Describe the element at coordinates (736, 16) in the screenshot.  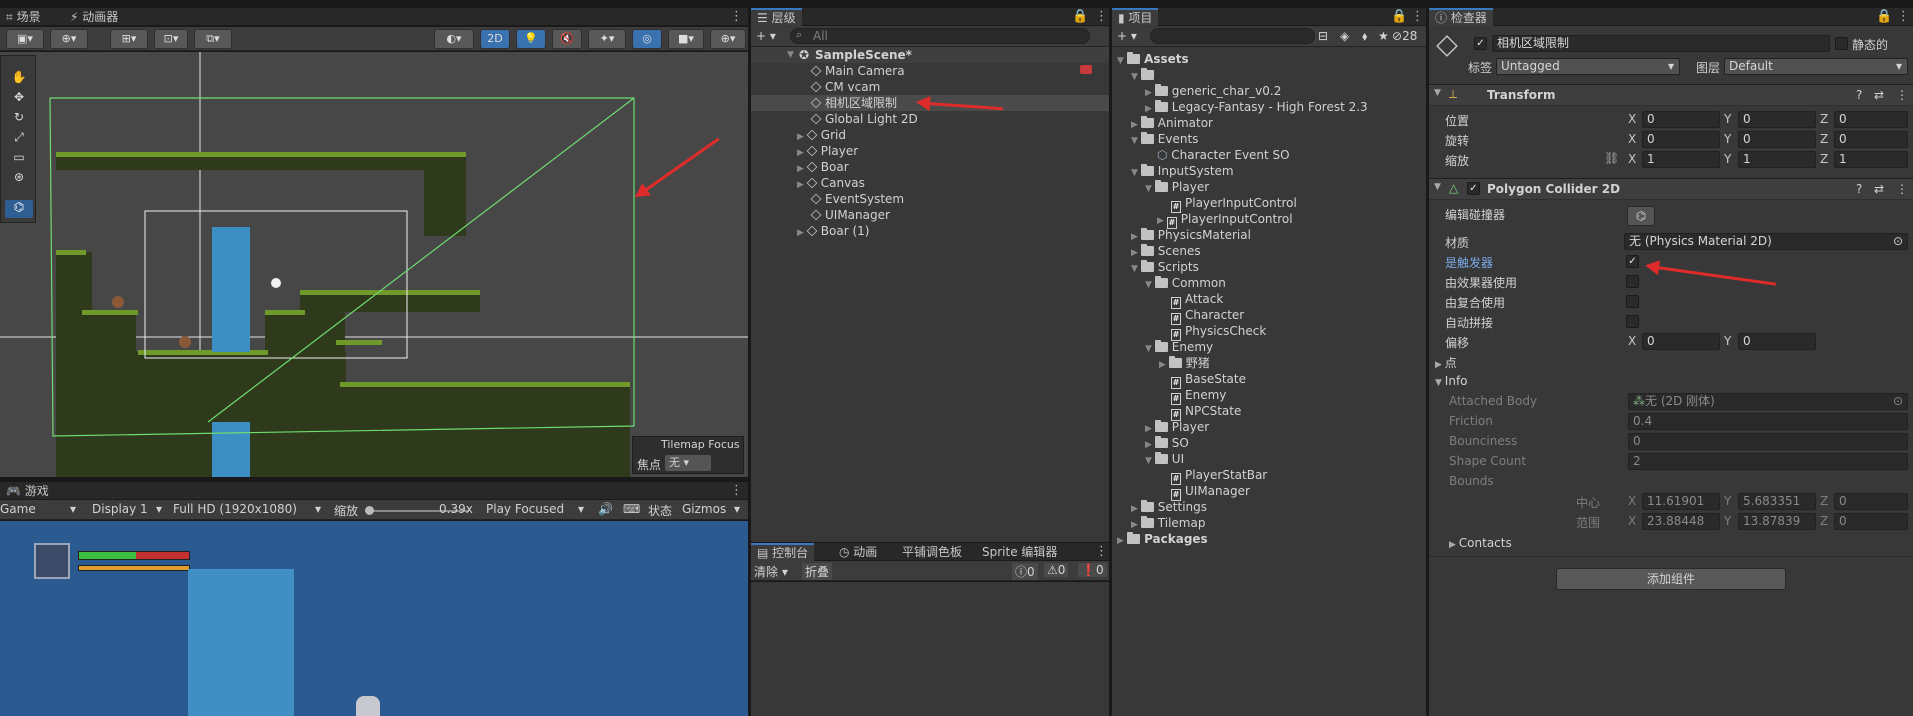
I see `scene-menu-icon: ⋮` at that location.